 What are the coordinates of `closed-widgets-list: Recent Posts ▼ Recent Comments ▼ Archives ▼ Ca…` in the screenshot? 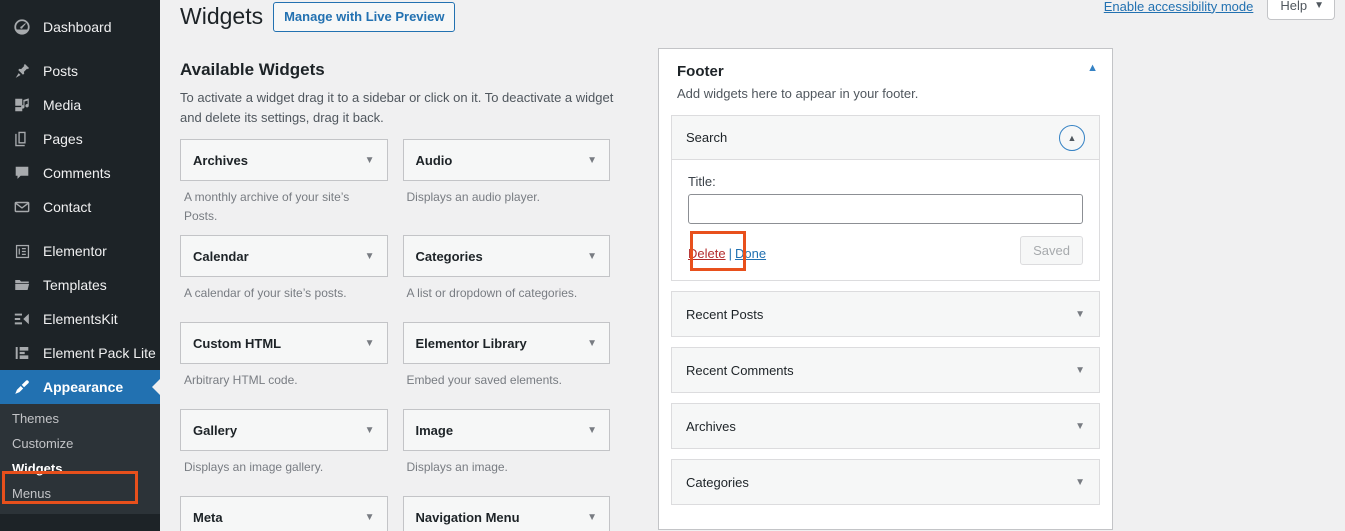 It's located at (885, 398).